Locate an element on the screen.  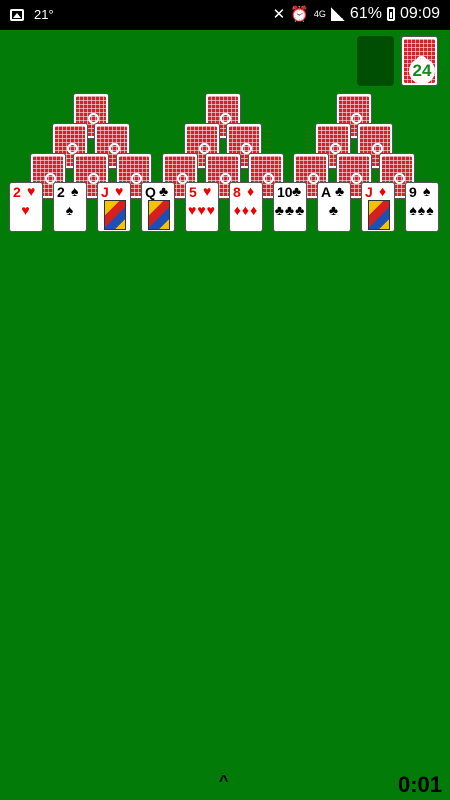
card-pips-icon: ♣♣♣ is located at coordinates (290, 210).